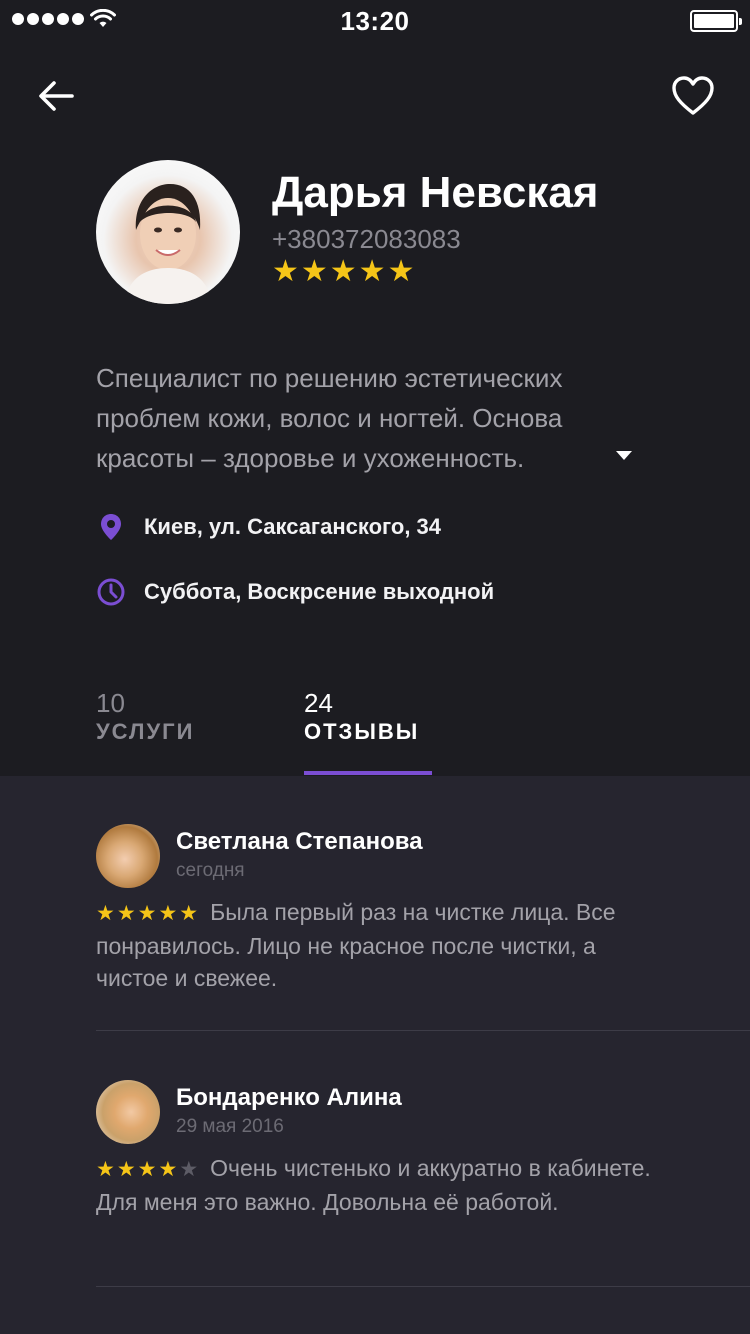 Image resolution: width=750 pixels, height=1334 pixels. Describe the element at coordinates (110, 703) in the screenshot. I see `tab-services-count: 10` at that location.